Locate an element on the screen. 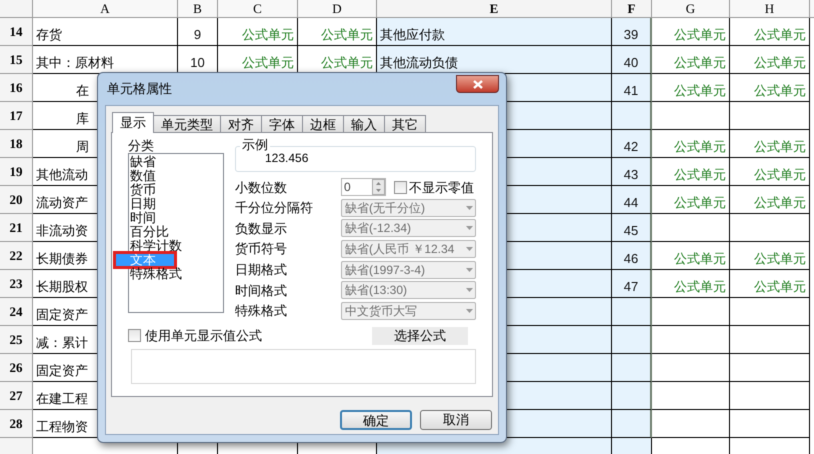 The image size is (814, 454). cell-text: 在建工程 is located at coordinates (62, 399).